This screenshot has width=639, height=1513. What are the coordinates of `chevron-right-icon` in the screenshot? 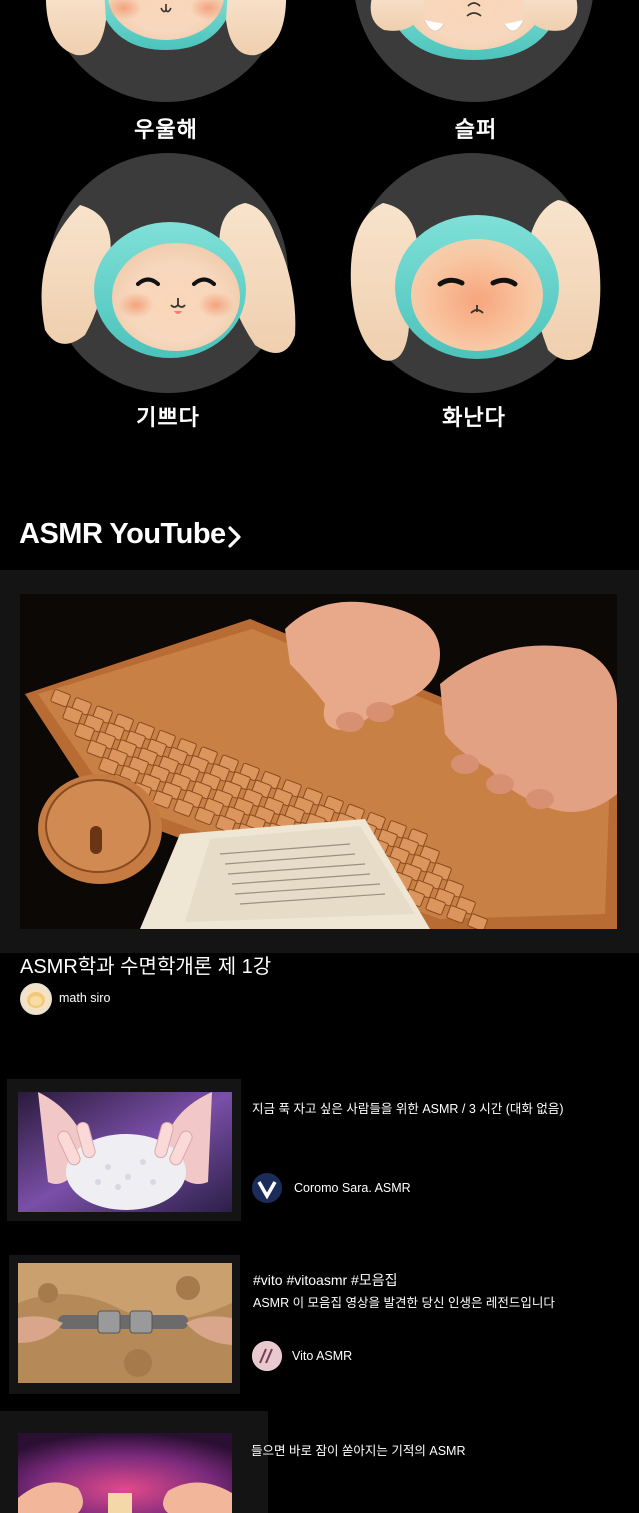 It's located at (235, 537).